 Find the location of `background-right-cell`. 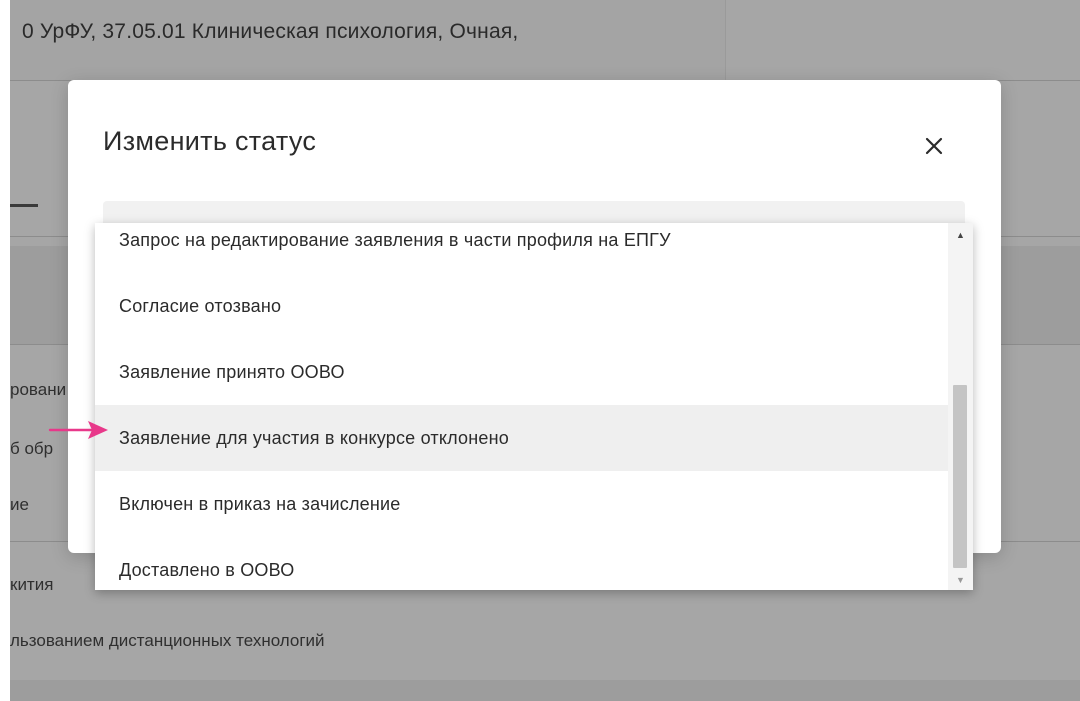

background-right-cell is located at coordinates (903, 40).